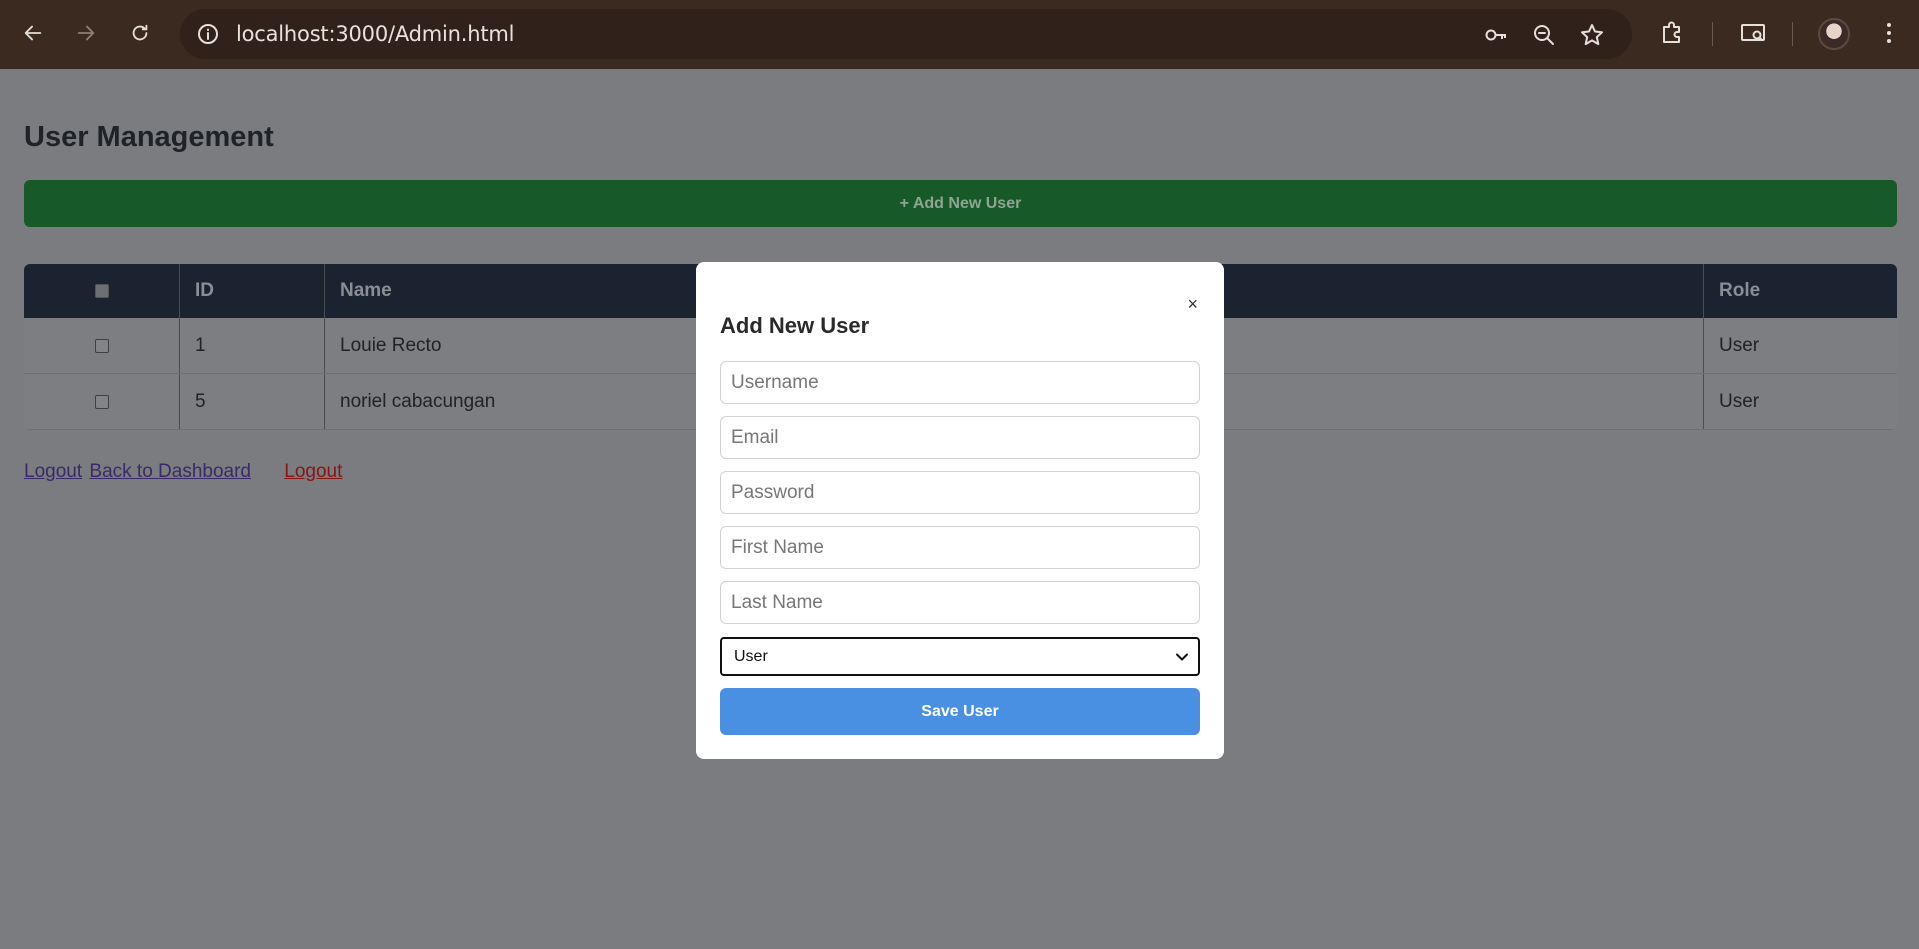 The image size is (1919, 949). Describe the element at coordinates (960, 602) in the screenshot. I see `last-name-input: Last Name` at that location.